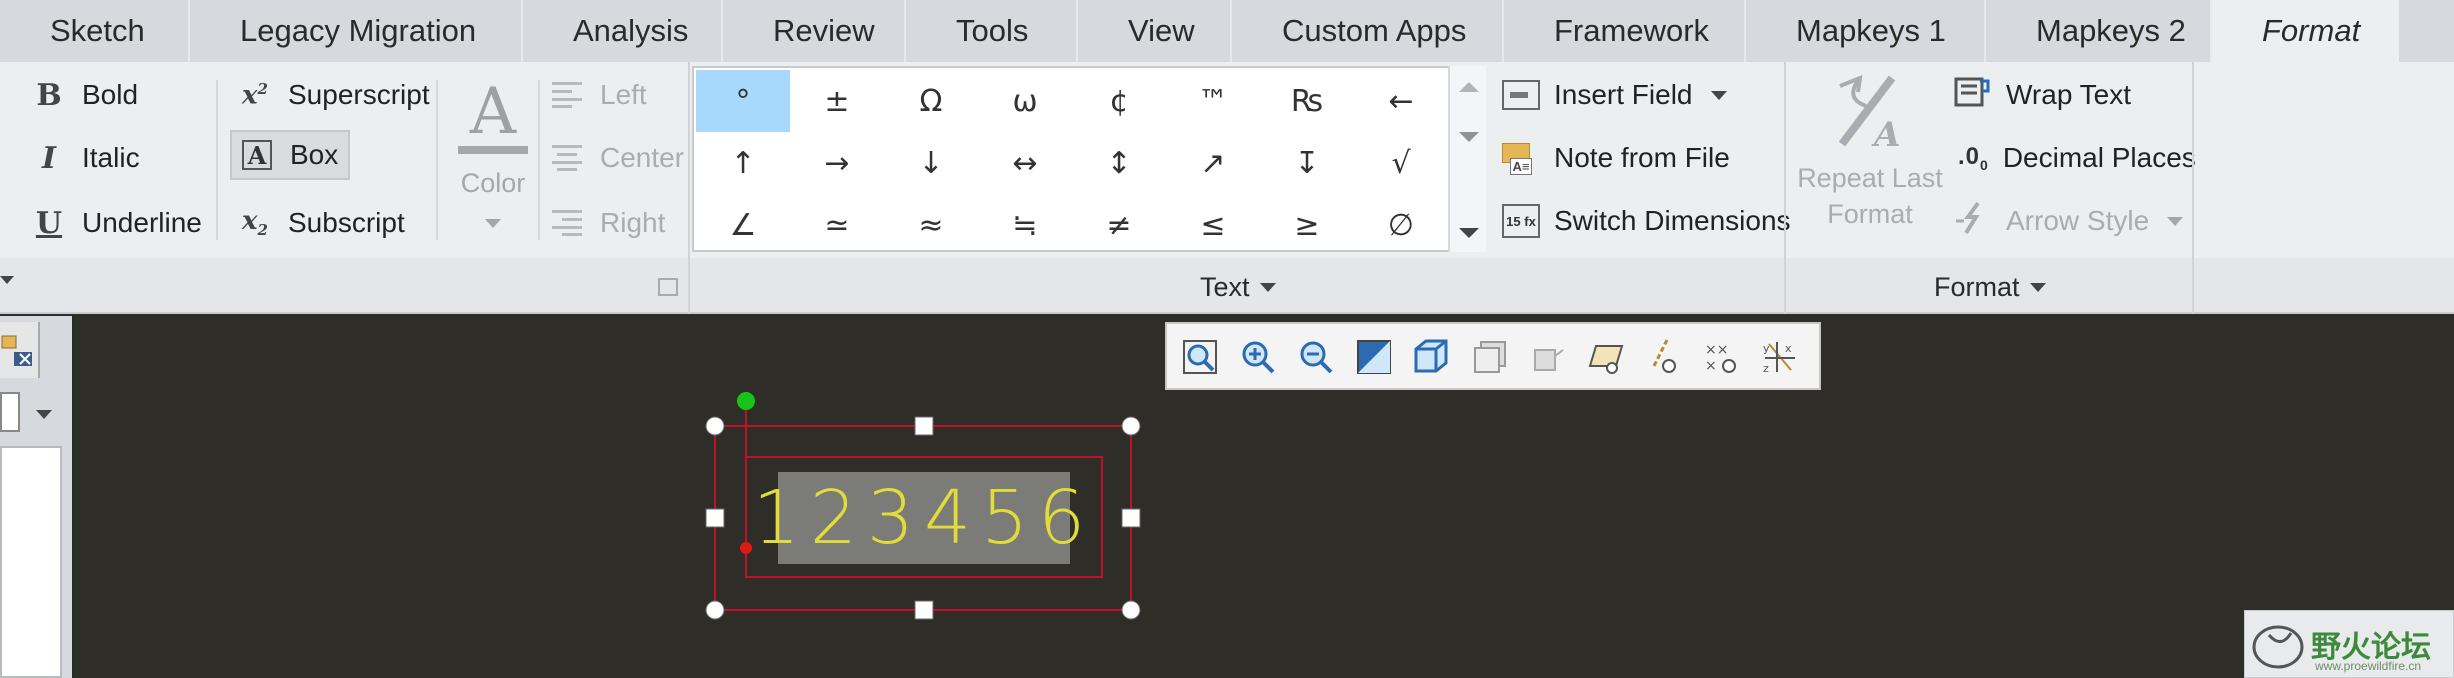  I want to click on csys-display-icon: y x z, so click(1780, 357).